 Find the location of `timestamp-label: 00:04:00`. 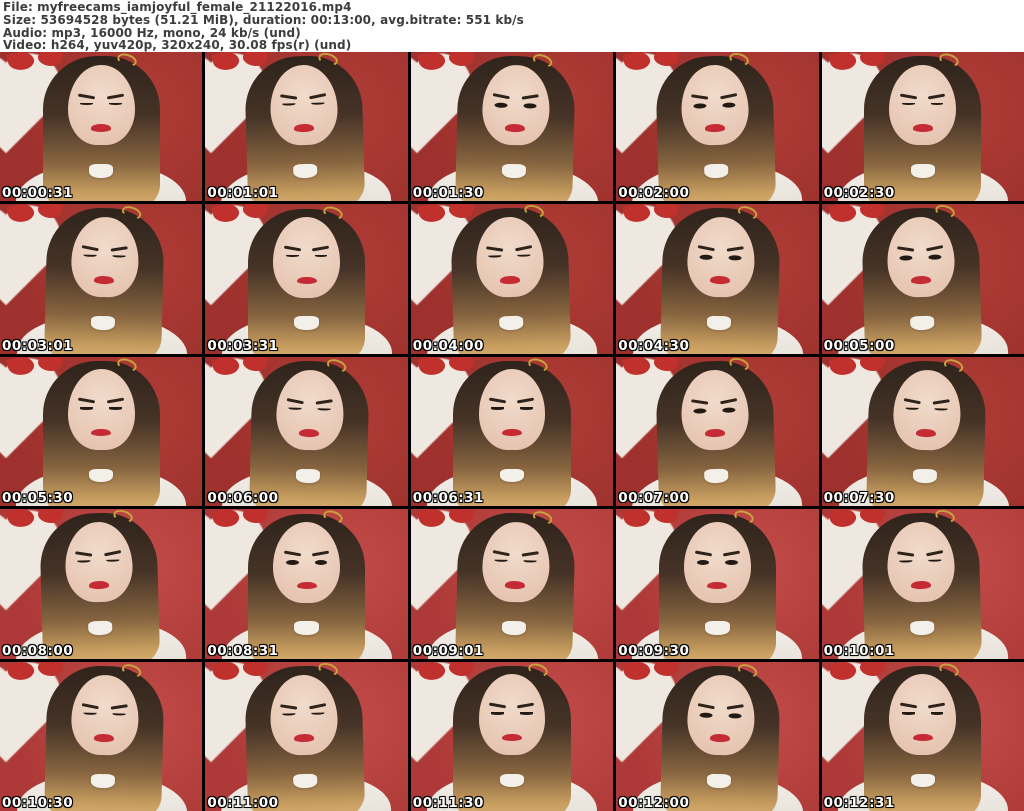

timestamp-label: 00:04:00 is located at coordinates (448, 345).